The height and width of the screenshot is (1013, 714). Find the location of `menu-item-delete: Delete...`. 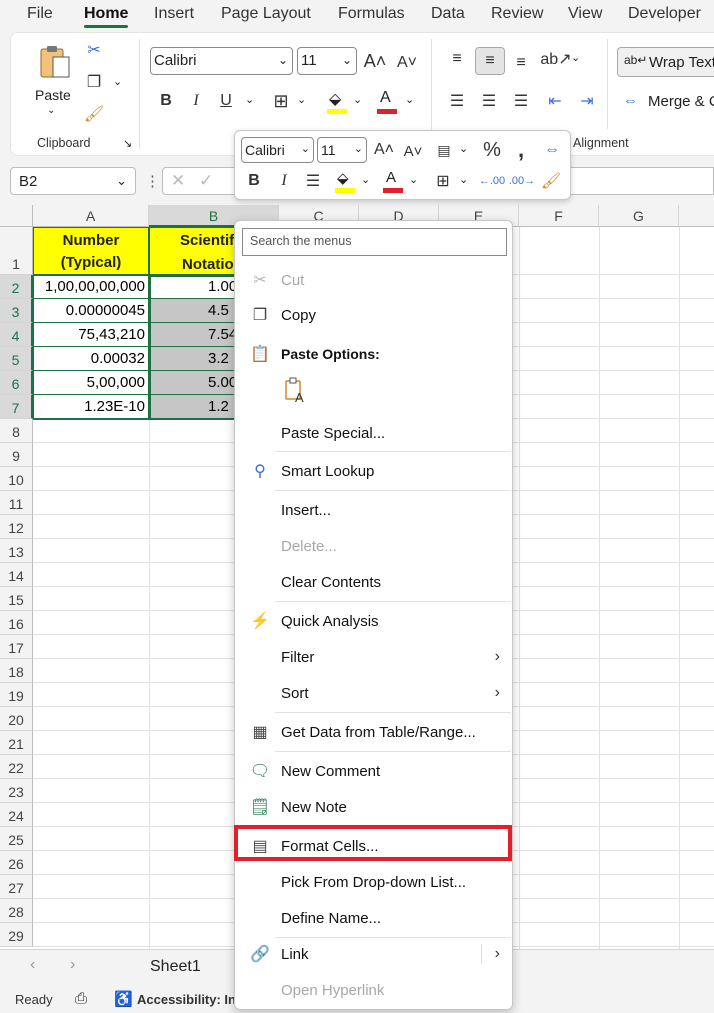

menu-item-delete: Delete... is located at coordinates (373, 546).